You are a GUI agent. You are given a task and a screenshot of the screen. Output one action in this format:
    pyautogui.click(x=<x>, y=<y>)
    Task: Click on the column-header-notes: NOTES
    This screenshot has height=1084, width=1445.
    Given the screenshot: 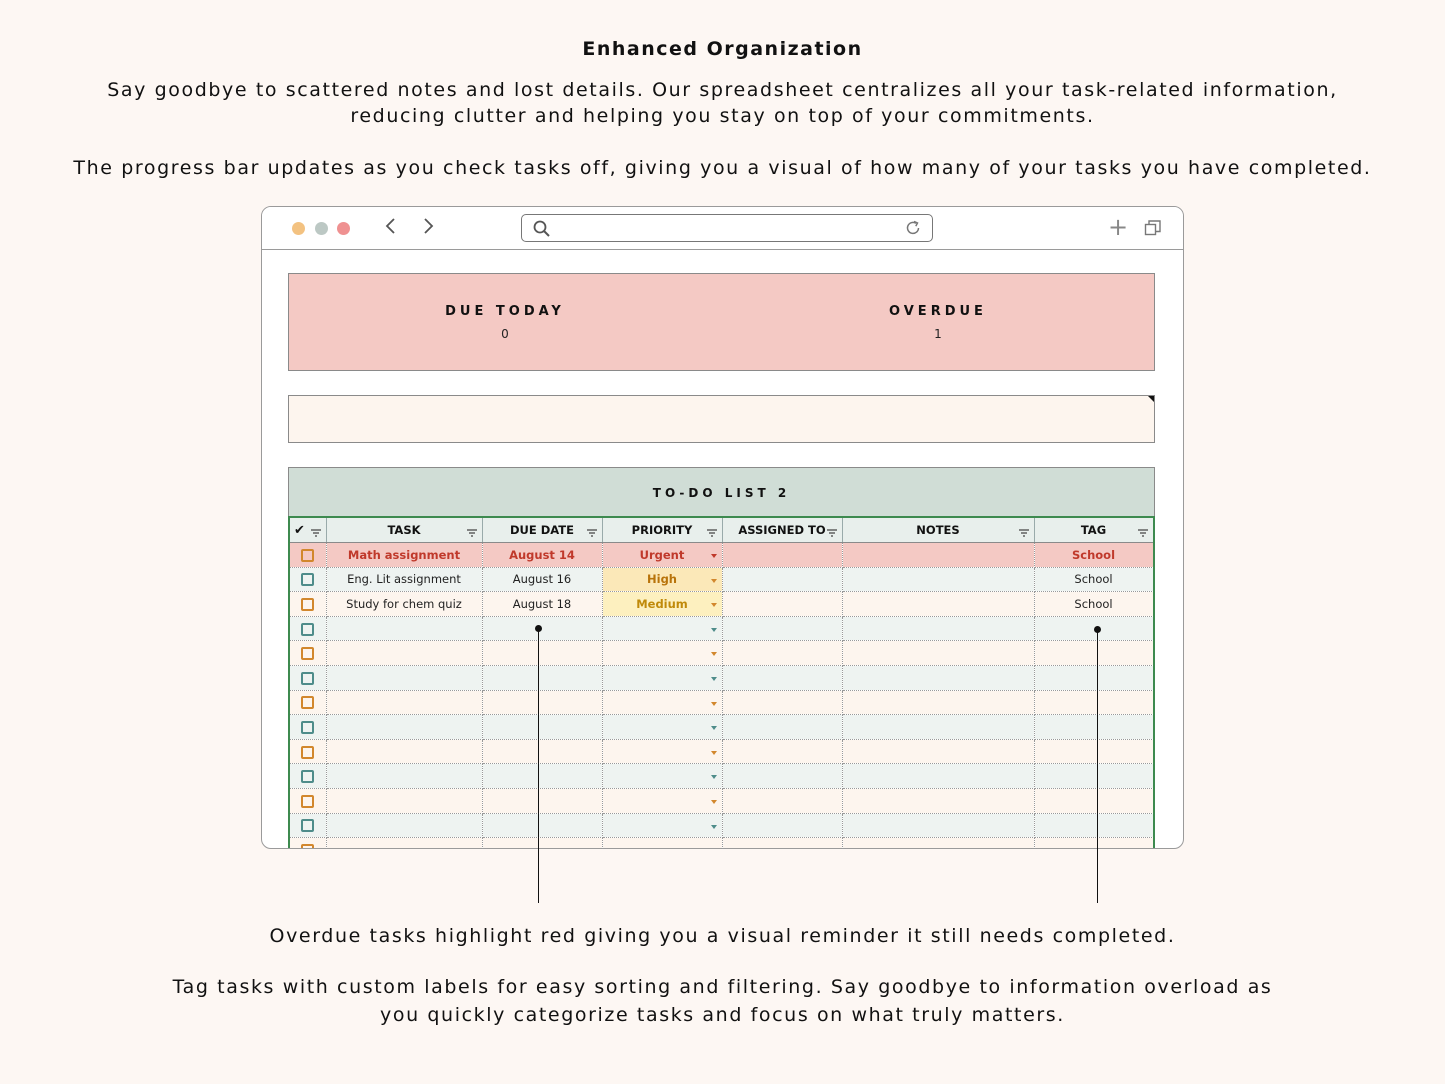 What is the action you would take?
    pyautogui.click(x=938, y=531)
    